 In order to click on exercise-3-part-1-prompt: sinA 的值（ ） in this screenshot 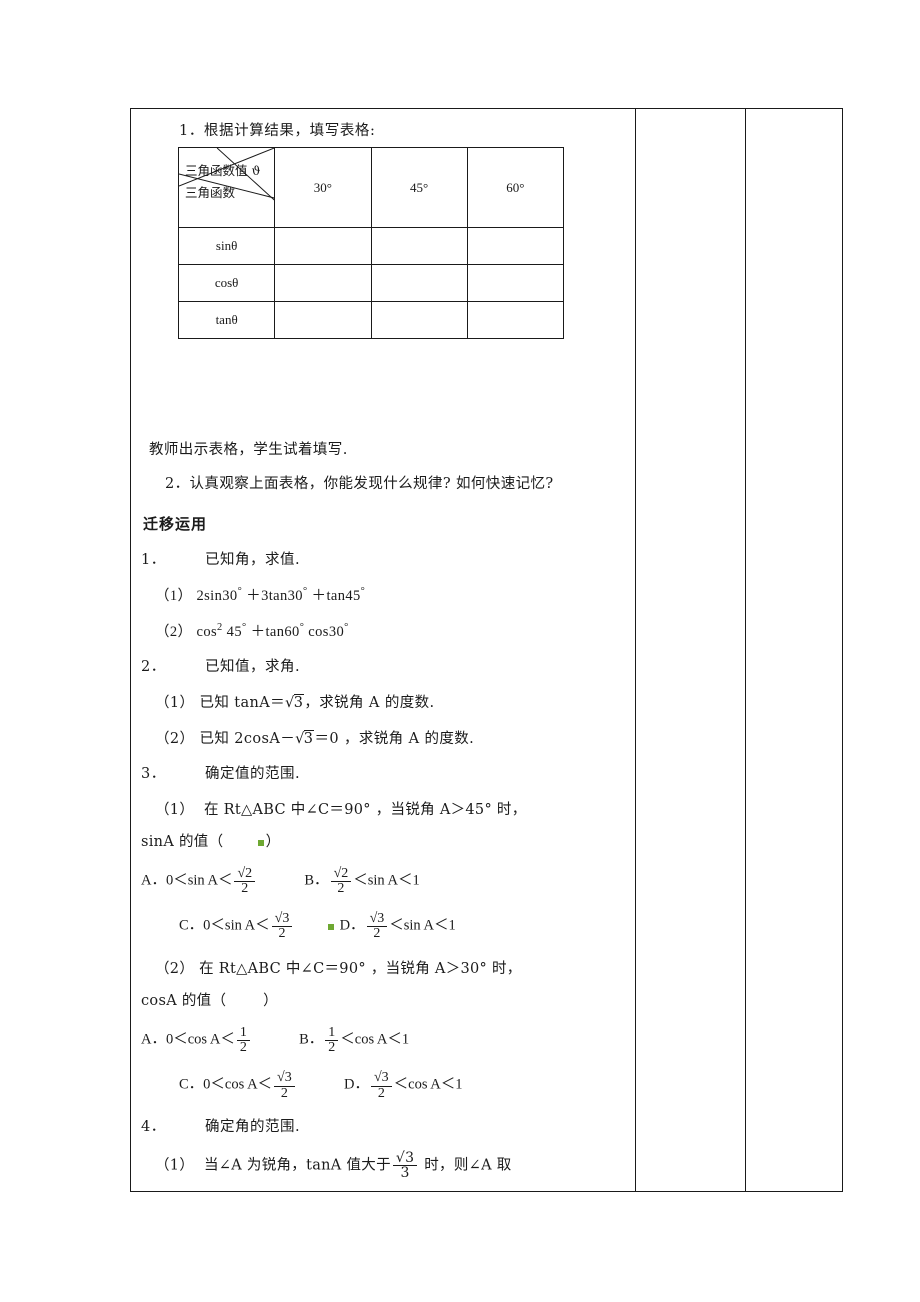, I will do `click(383, 840)`.